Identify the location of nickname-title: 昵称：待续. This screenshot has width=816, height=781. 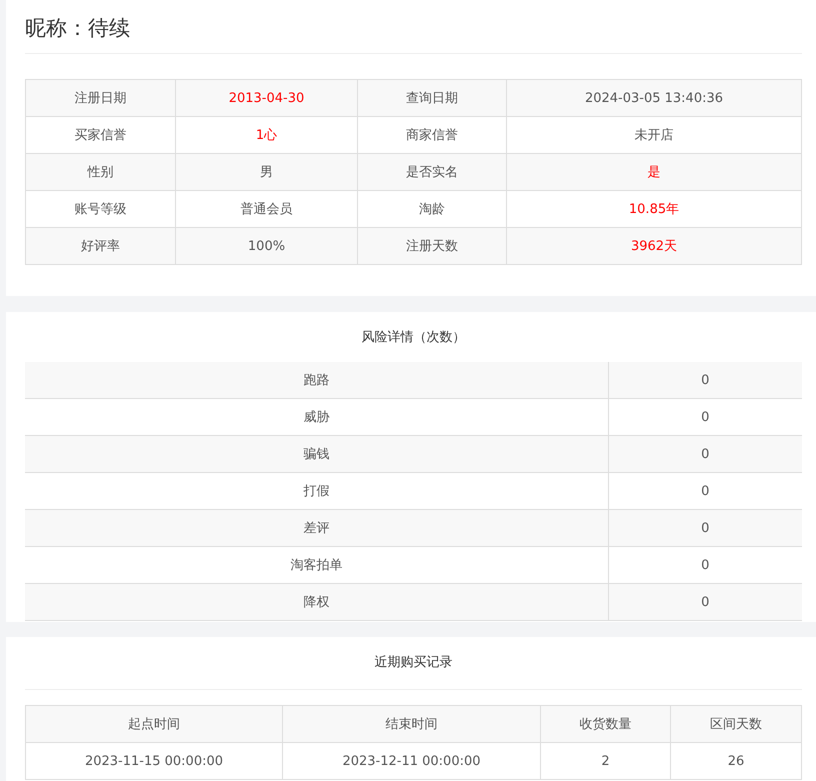
(78, 28).